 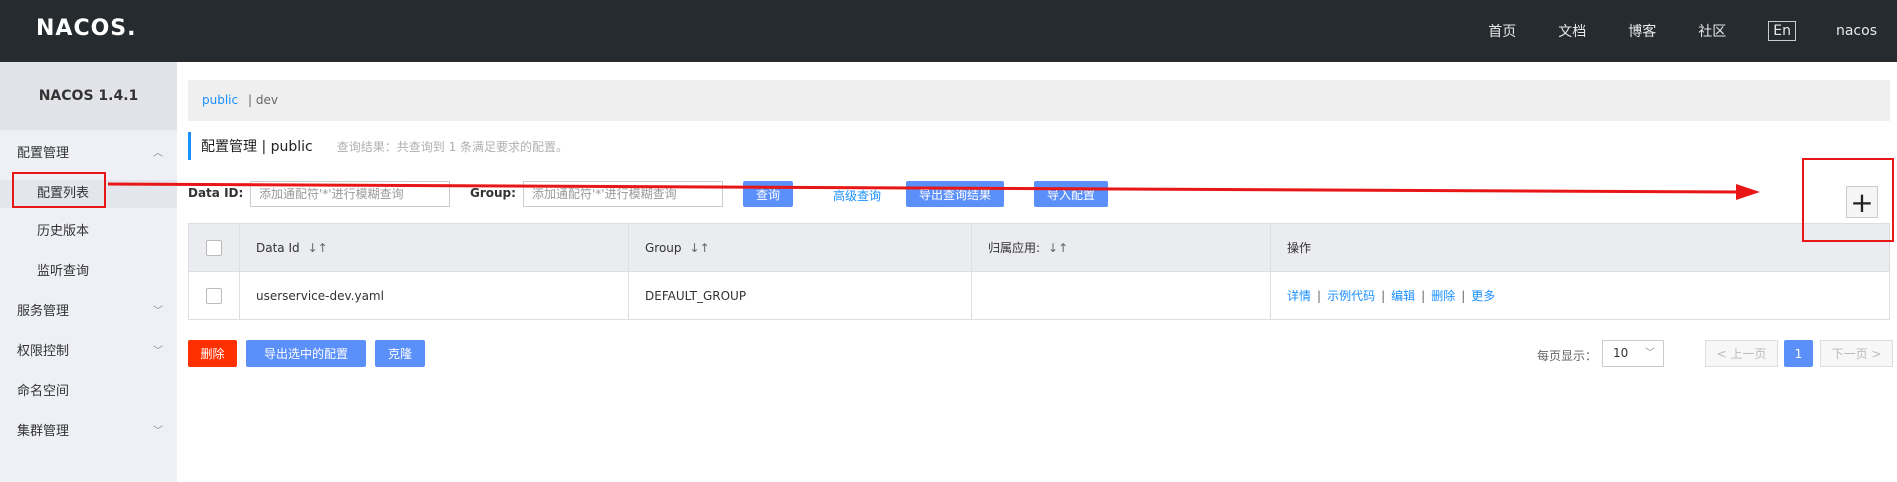 What do you see at coordinates (933, 191) in the screenshot?
I see `annotation-arrow` at bounding box center [933, 191].